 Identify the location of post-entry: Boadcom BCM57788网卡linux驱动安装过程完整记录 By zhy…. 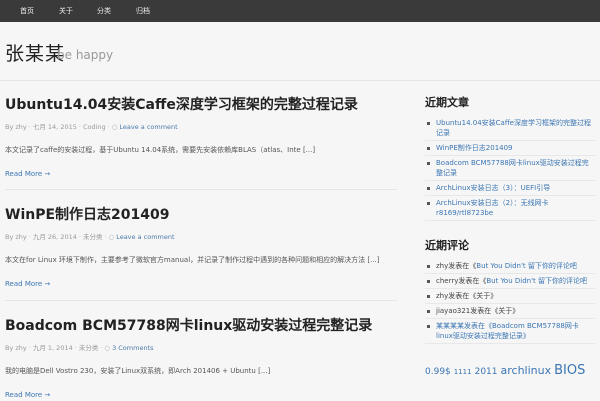
(201, 359).